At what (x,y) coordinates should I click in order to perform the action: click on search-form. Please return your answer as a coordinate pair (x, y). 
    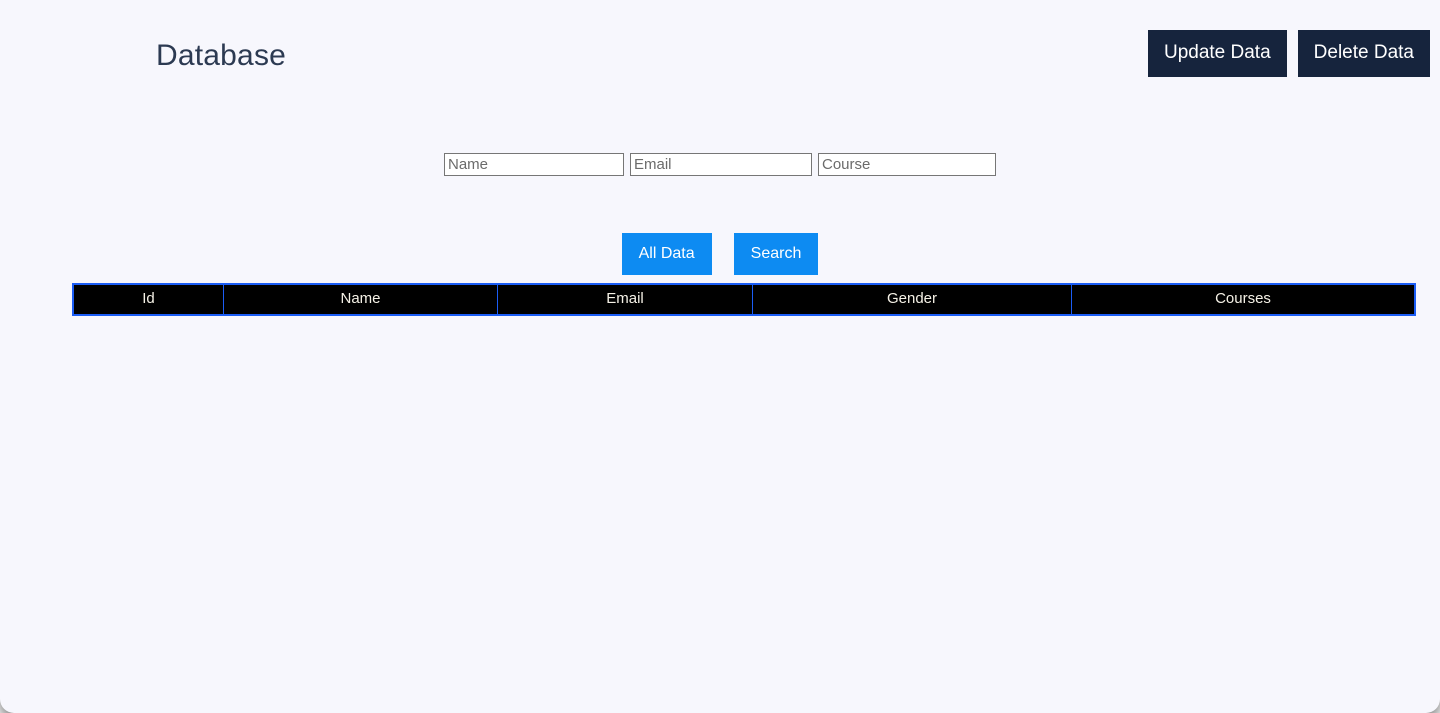
    Looking at the image, I should click on (720, 164).